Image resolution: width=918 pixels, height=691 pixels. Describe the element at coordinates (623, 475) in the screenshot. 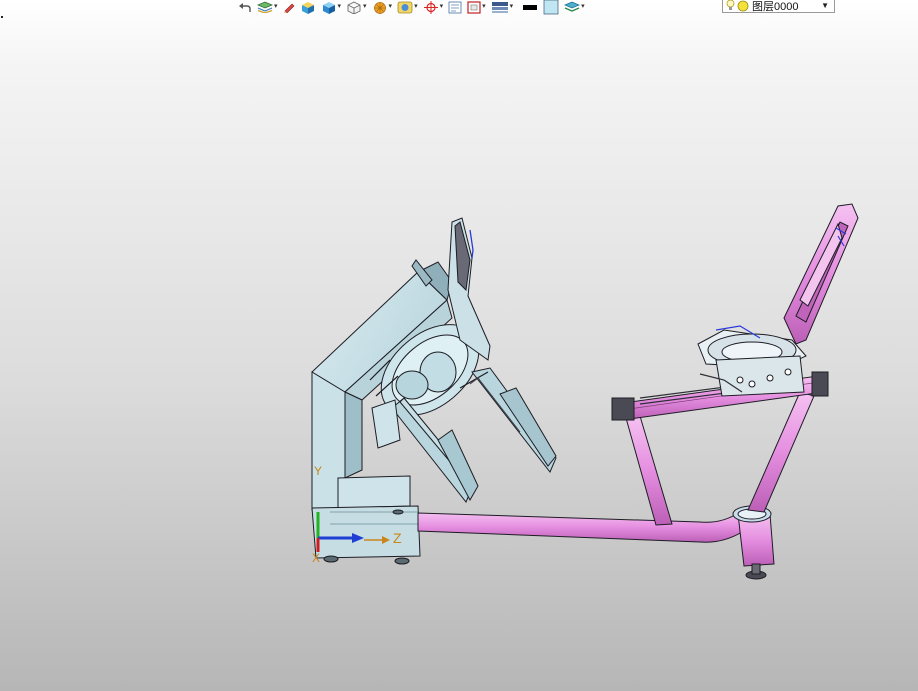

I see `pink-frame` at that location.